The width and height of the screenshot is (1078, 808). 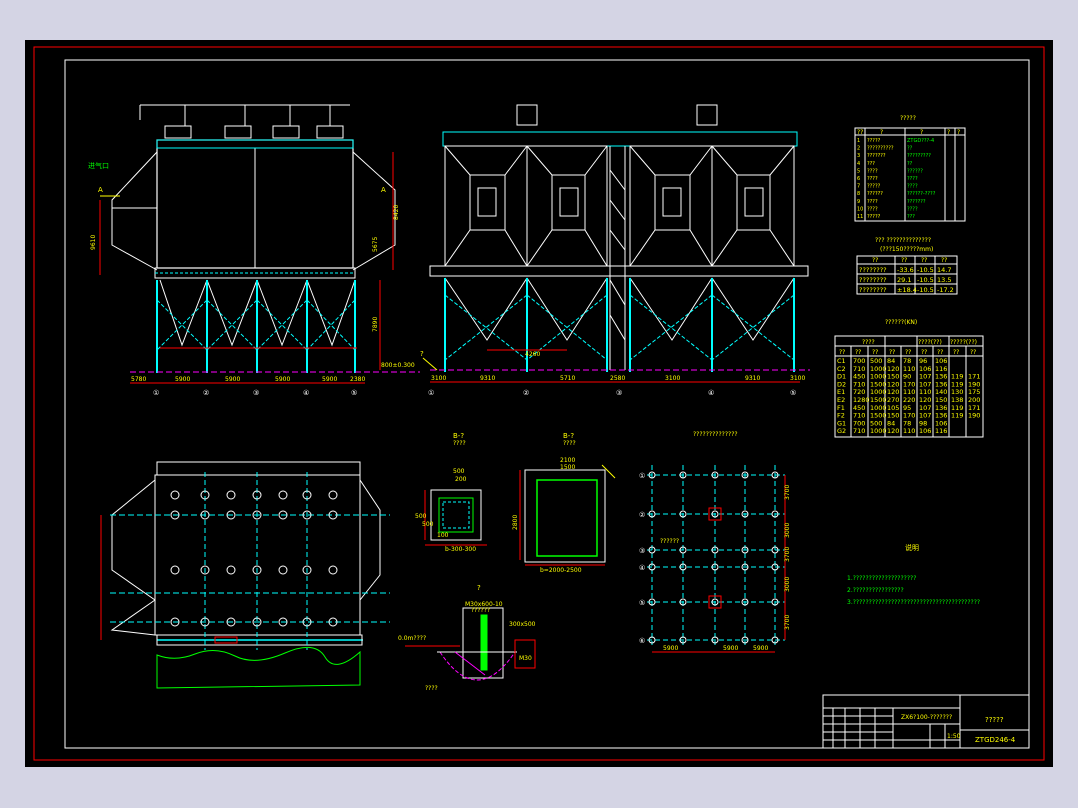 I want to click on load-cell: 171, so click(x=974, y=377).